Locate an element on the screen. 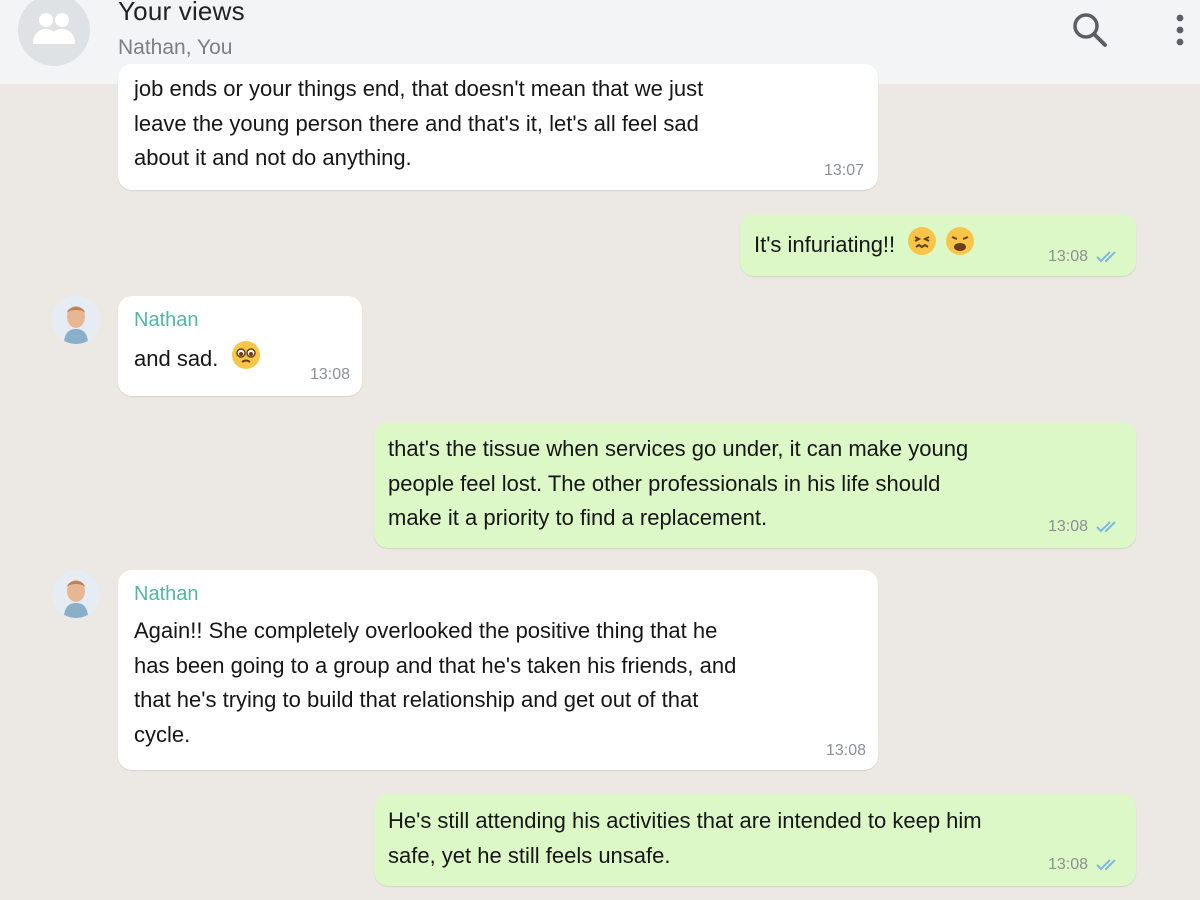 The width and height of the screenshot is (1200, 900). more-options-button is located at coordinates (1180, 30).